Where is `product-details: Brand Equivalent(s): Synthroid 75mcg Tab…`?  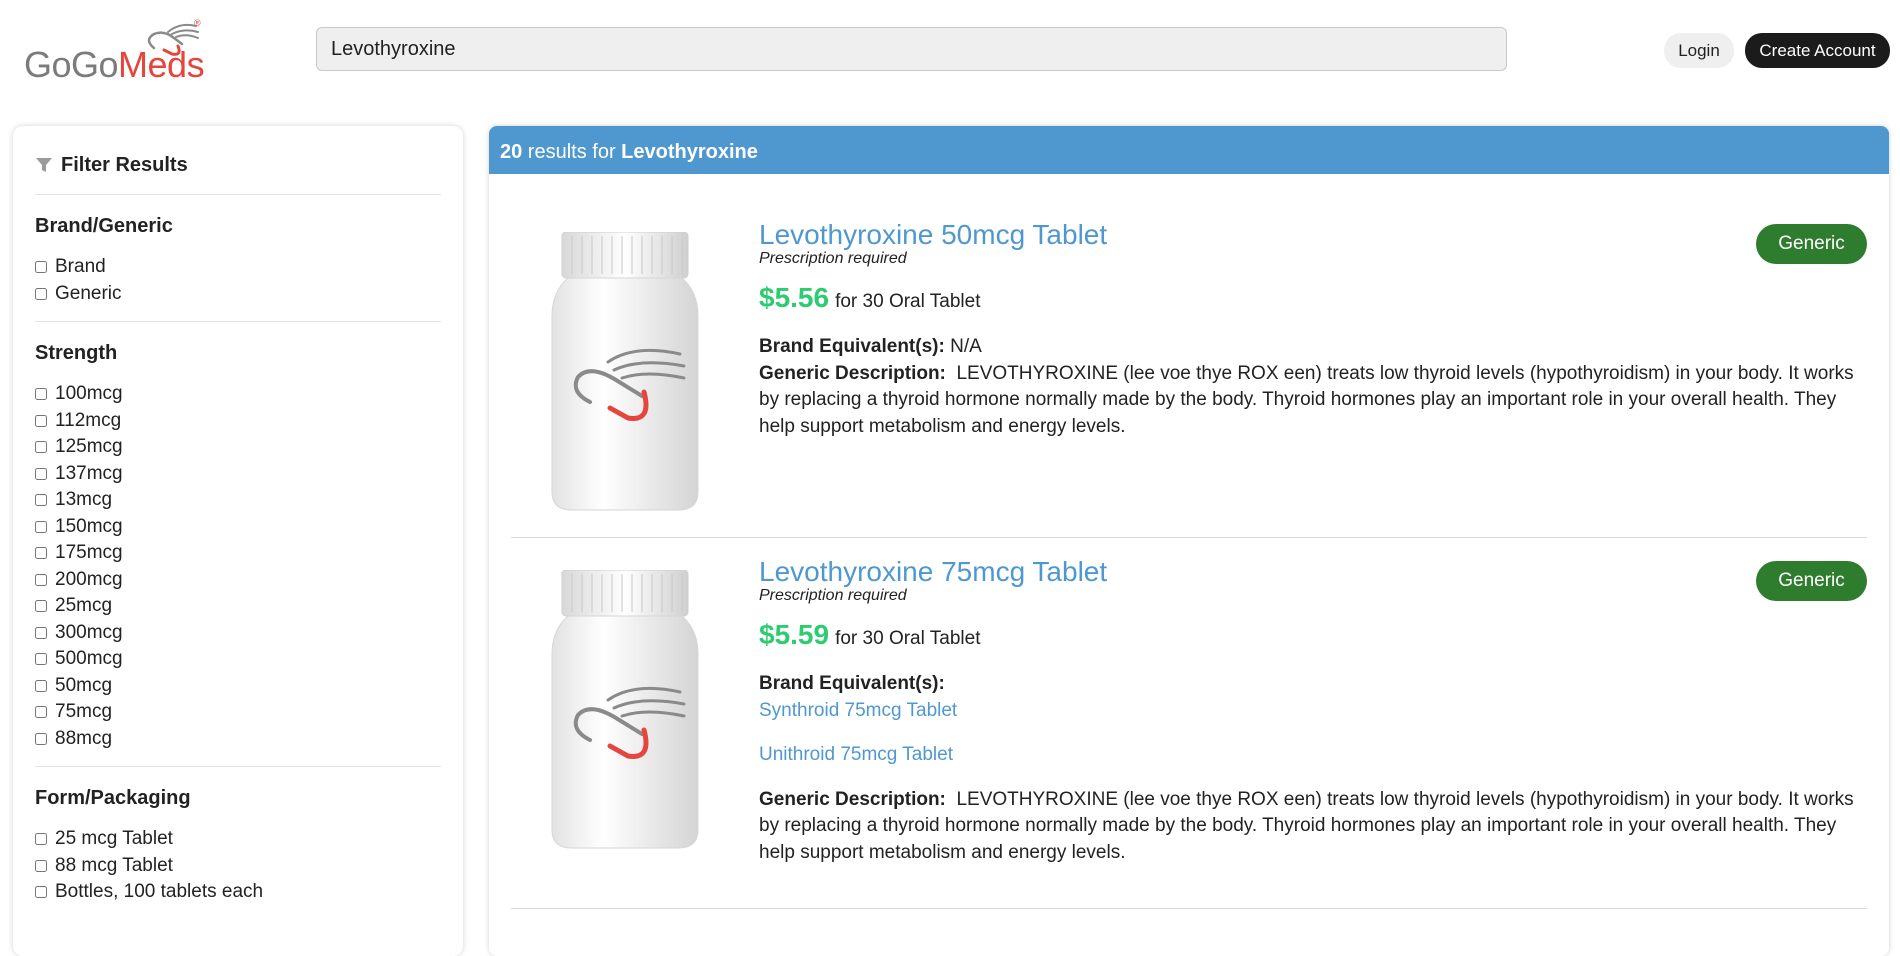
product-details: Brand Equivalent(s): Synthroid 75mcg Tab… is located at coordinates (1313, 768).